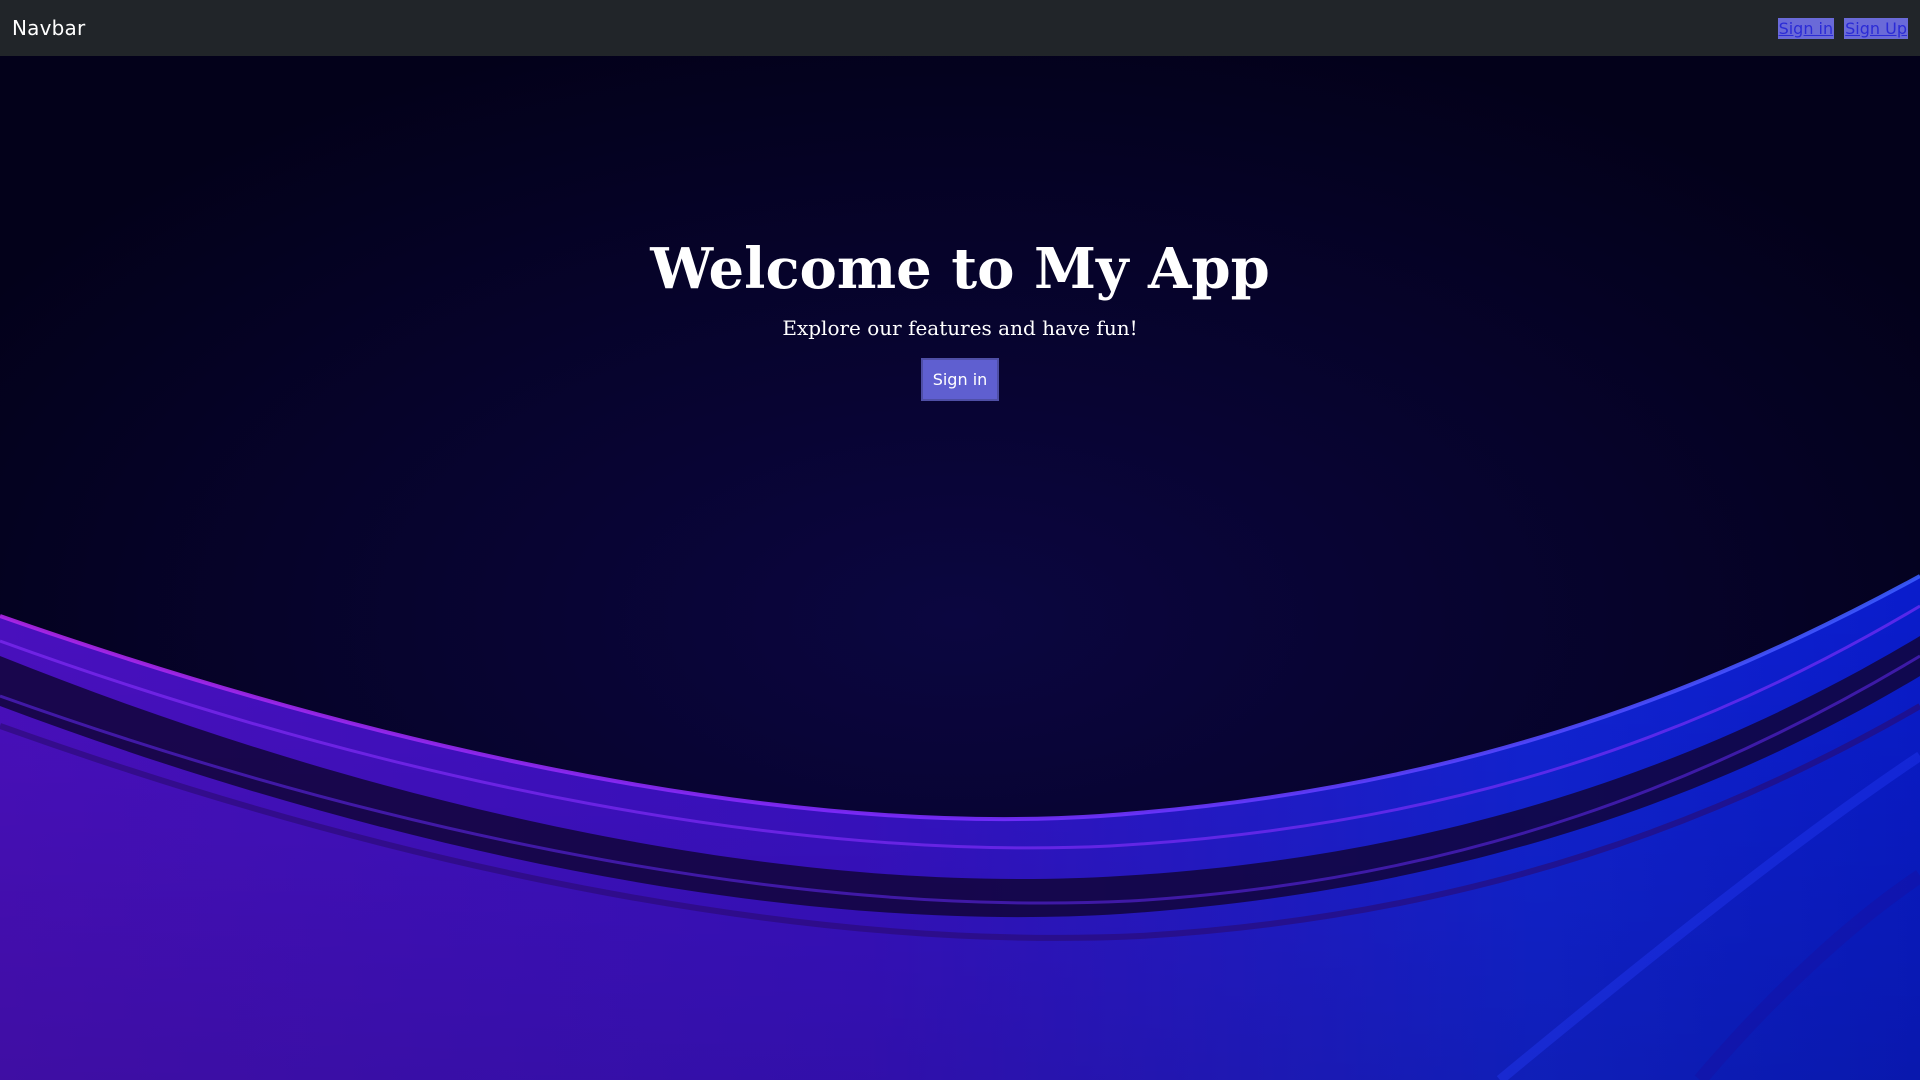 This screenshot has height=1080, width=1920. Describe the element at coordinates (48, 28) in the screenshot. I see `navbar-brand: Navbar` at that location.